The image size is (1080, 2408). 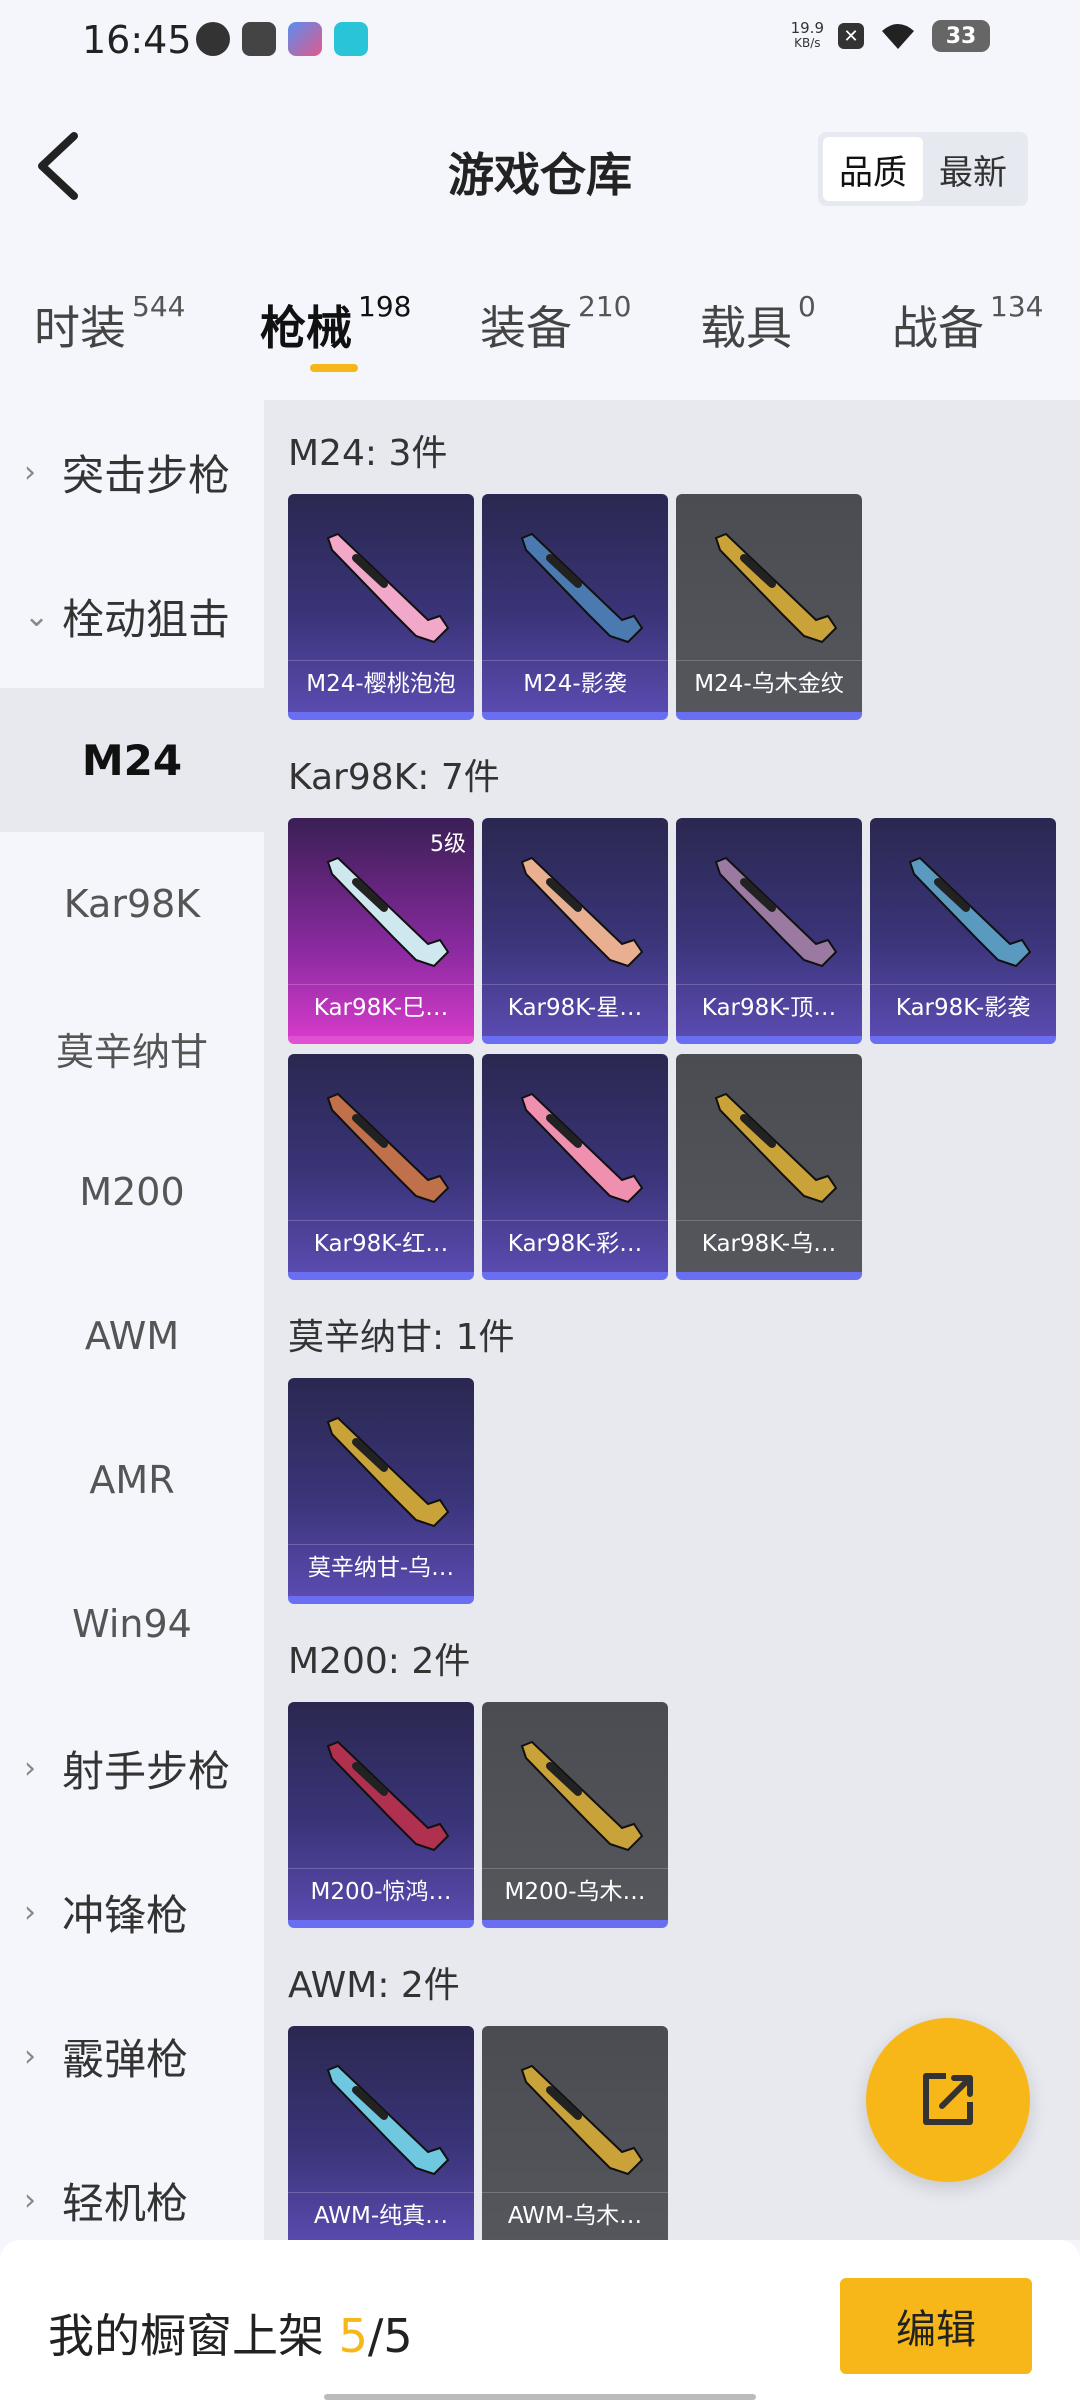 What do you see at coordinates (374, 1985) in the screenshot?
I see `section-title-awm: AWM: 2件` at bounding box center [374, 1985].